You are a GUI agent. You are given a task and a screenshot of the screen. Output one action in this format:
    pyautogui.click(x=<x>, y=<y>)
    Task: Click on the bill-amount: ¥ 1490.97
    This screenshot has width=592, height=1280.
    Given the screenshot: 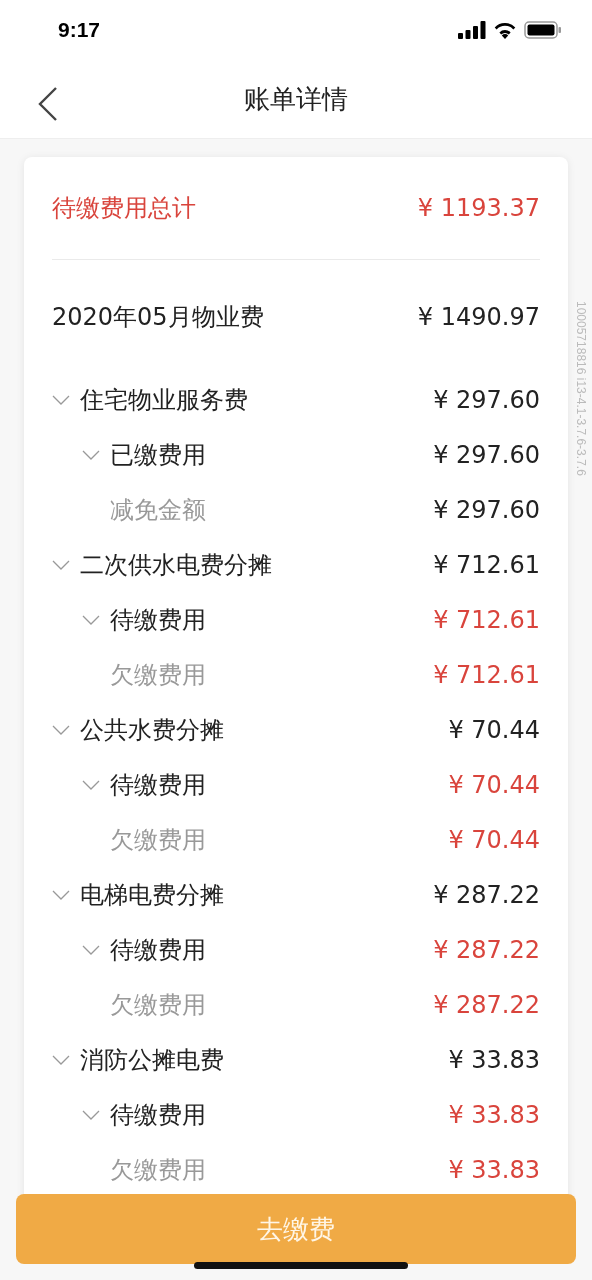 What is the action you would take?
    pyautogui.click(x=478, y=317)
    